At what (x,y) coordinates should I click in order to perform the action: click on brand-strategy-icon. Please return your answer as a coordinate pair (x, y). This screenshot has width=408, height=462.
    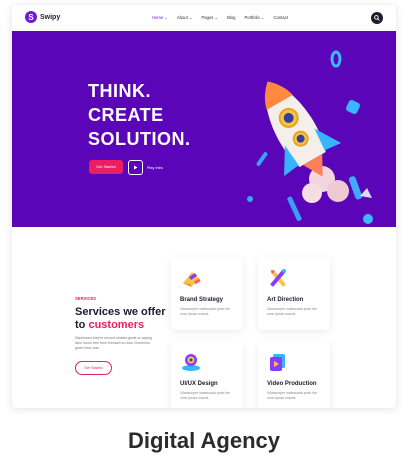
    Looking at the image, I should click on (192, 279).